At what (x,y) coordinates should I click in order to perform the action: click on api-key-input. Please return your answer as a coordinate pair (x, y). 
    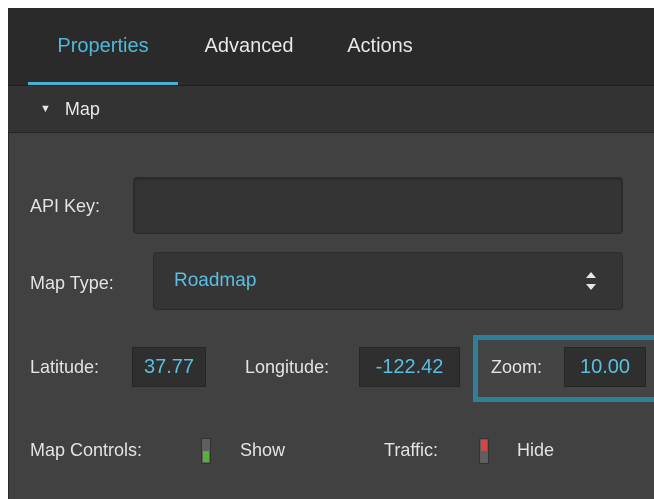
    Looking at the image, I should click on (378, 205).